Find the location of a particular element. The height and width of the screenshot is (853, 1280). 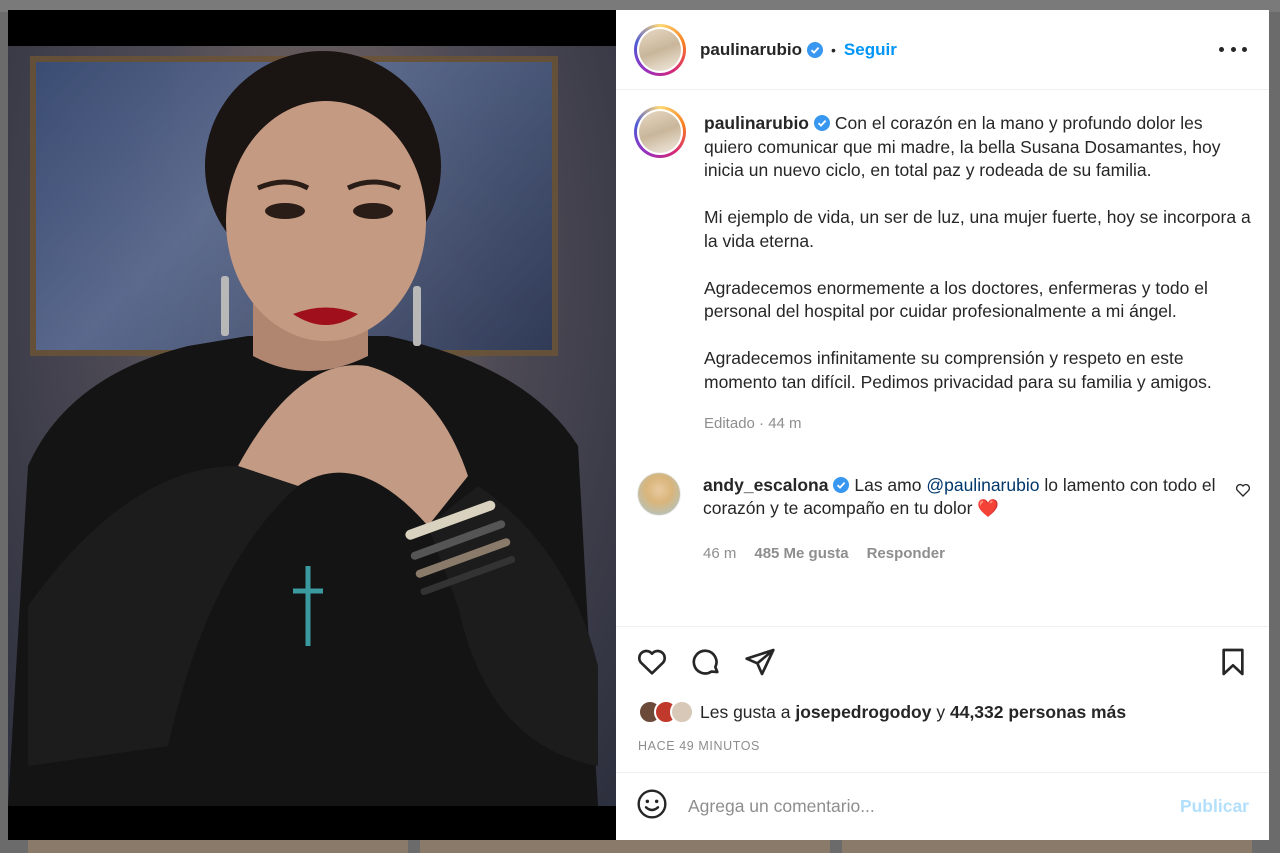

post-timestamp: HACE 49 MINUTOS is located at coordinates (942, 747).